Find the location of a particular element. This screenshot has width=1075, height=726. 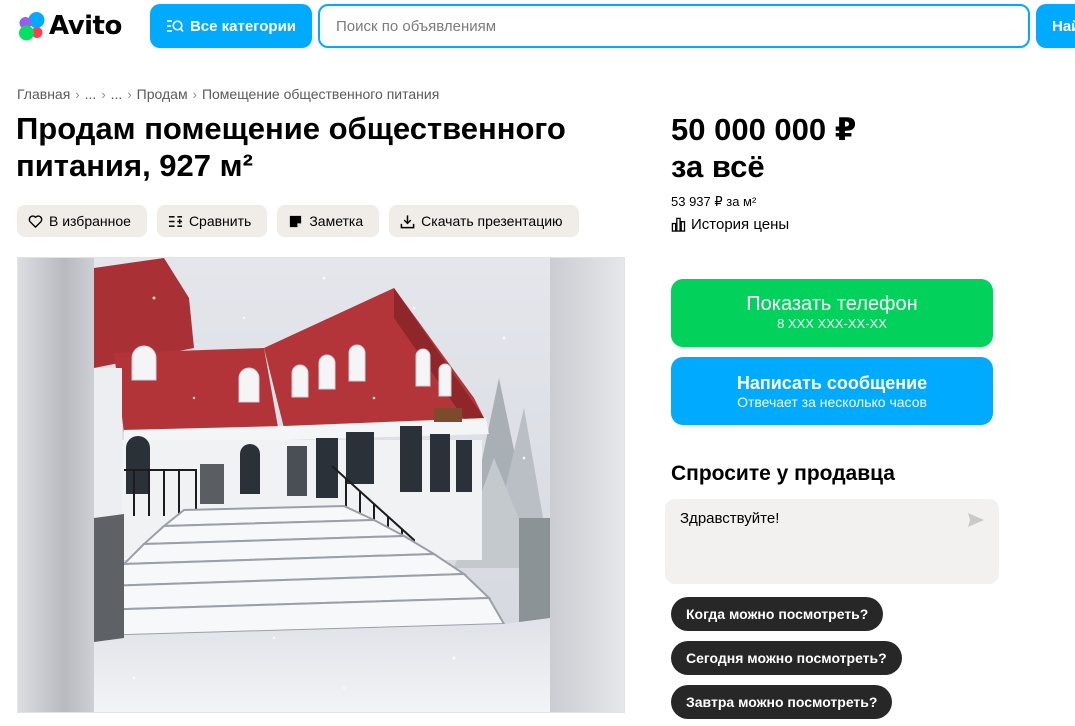

breadcrumb-item-category: Помещение общественного питания is located at coordinates (320, 94).